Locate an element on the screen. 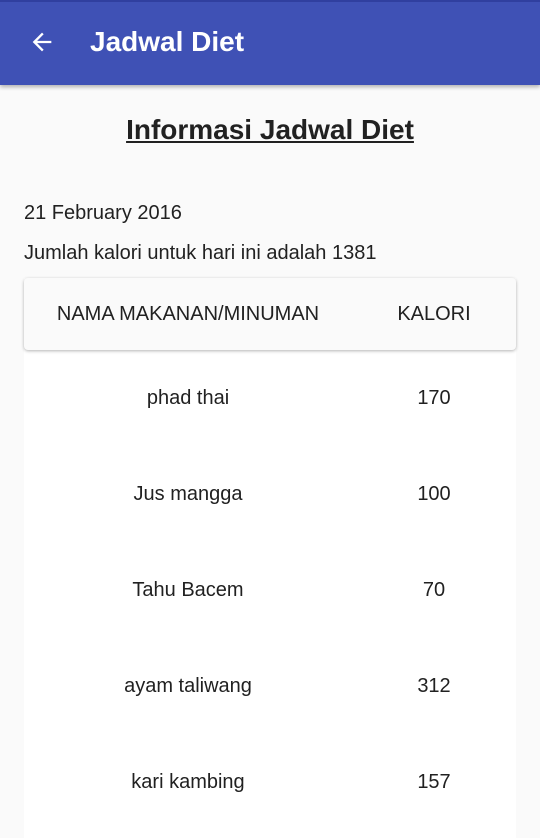 This screenshot has width=540, height=838. app-title: Jadwal Diet is located at coordinates (167, 41).